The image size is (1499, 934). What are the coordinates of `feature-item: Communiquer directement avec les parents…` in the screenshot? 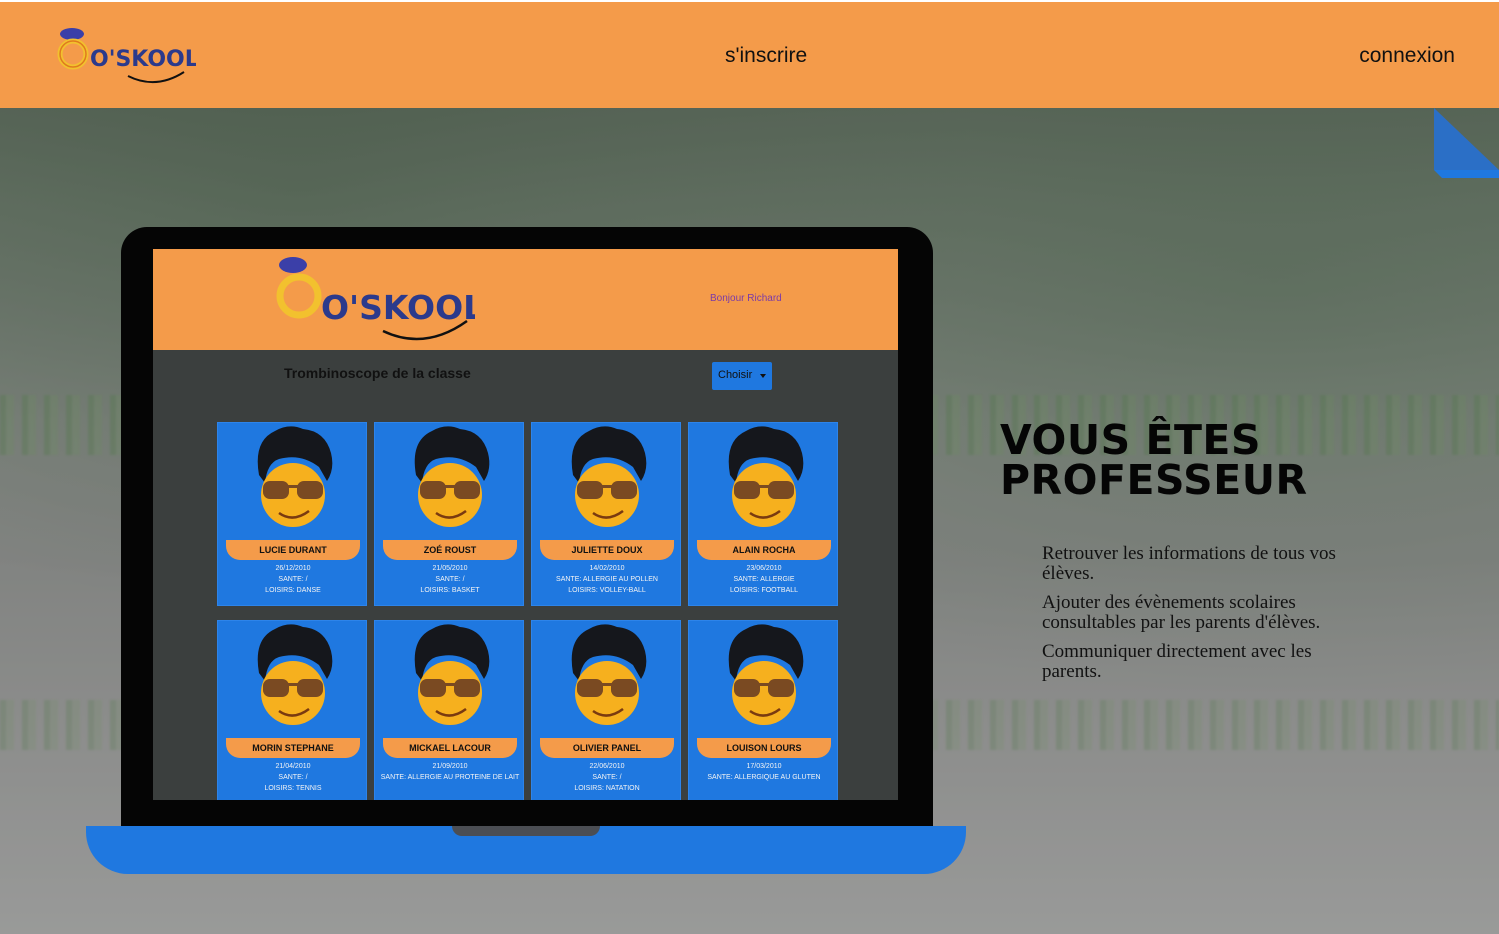 It's located at (1177, 661).